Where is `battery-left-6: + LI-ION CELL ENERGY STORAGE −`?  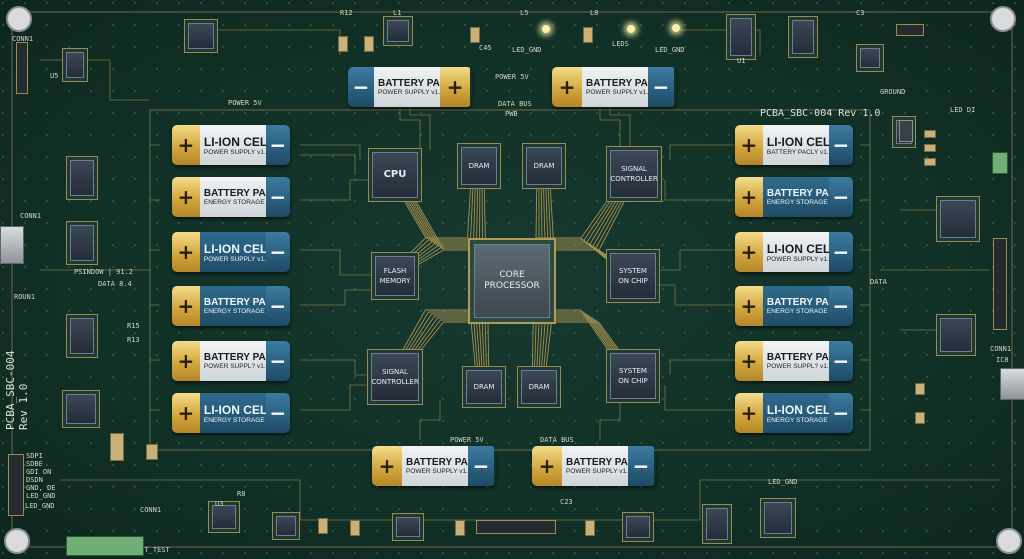
battery-left-6: + LI-ION CELL ENERGY STORAGE − is located at coordinates (231, 413).